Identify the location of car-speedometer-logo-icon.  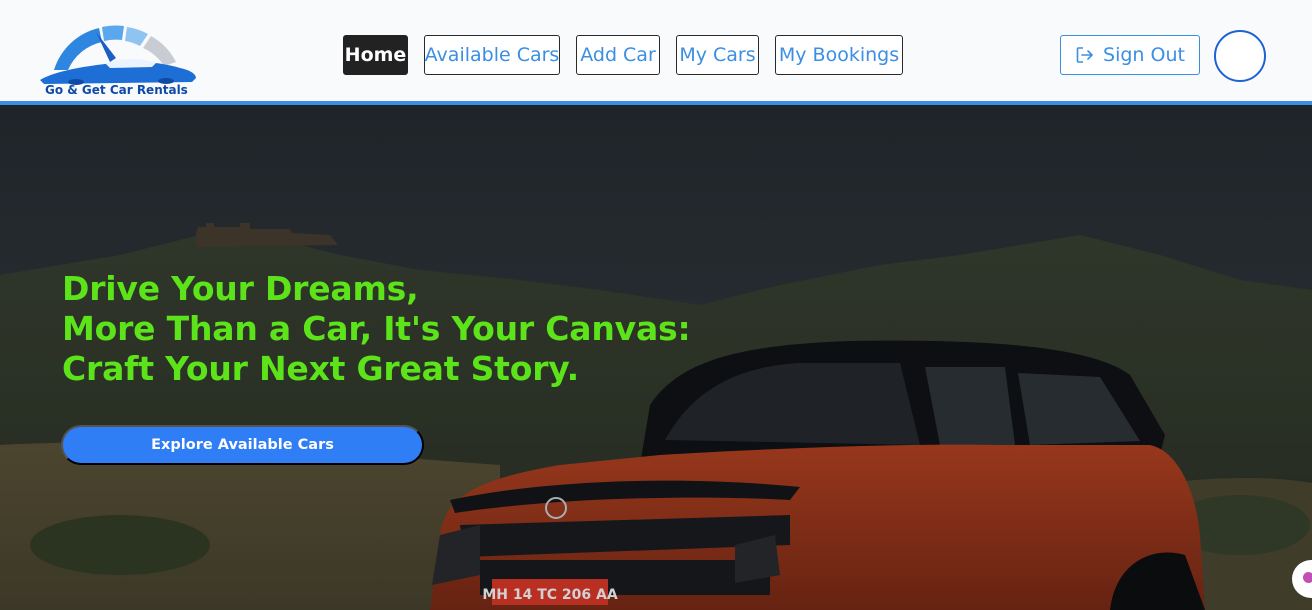
(118, 55).